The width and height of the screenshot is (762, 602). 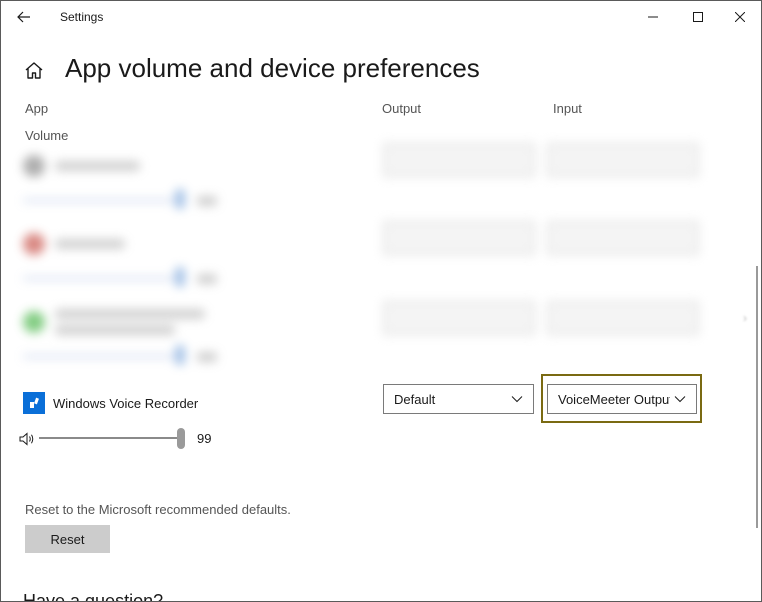 What do you see at coordinates (614, 399) in the screenshot?
I see `input-device-selected: VoiceMeeter Output` at bounding box center [614, 399].